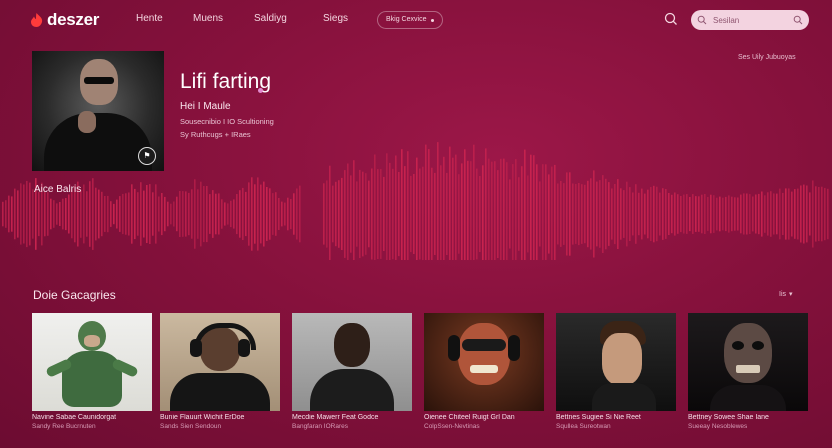  Describe the element at coordinates (208, 18) in the screenshot. I see `nav-item-music: Muens` at that location.